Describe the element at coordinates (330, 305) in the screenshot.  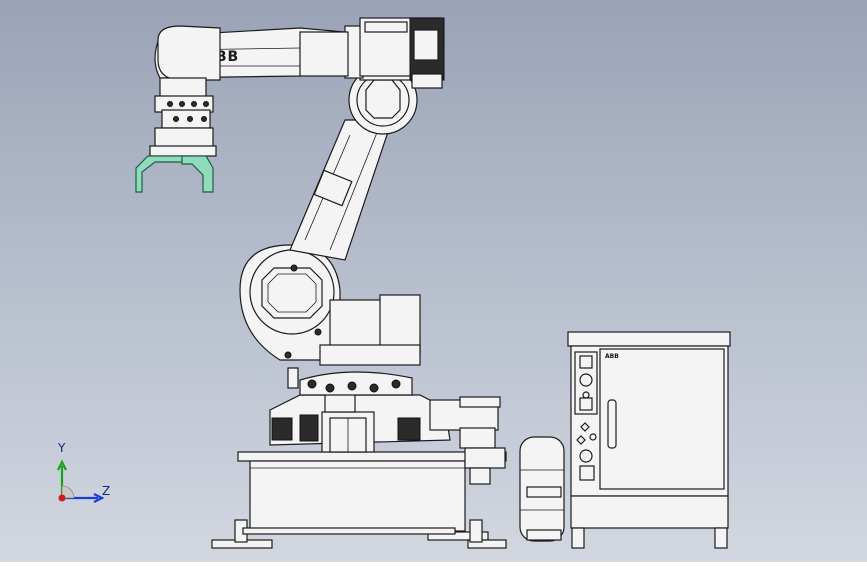
I see `shoulder-housing` at that location.